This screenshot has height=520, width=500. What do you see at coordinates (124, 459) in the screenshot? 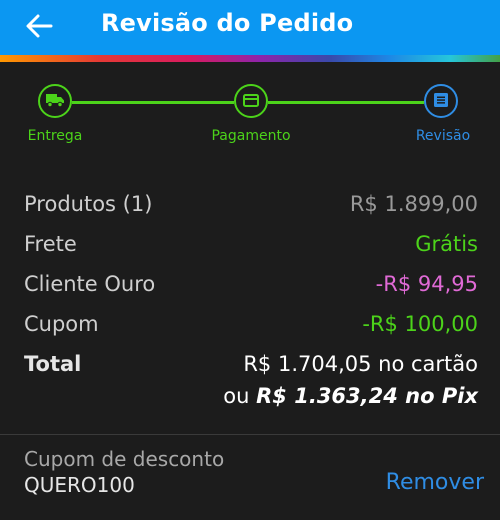
I see `coupon-section-label: Cupom de desconto` at bounding box center [124, 459].